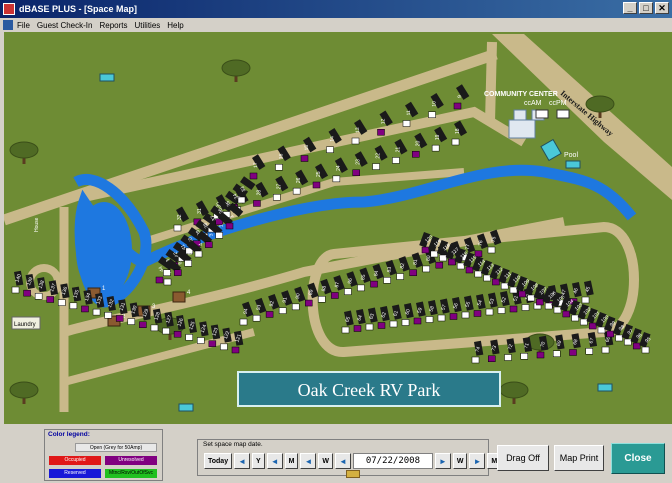 The image size is (672, 483). What do you see at coordinates (646, 8) in the screenshot?
I see `maximize-button: □` at bounding box center [646, 8].